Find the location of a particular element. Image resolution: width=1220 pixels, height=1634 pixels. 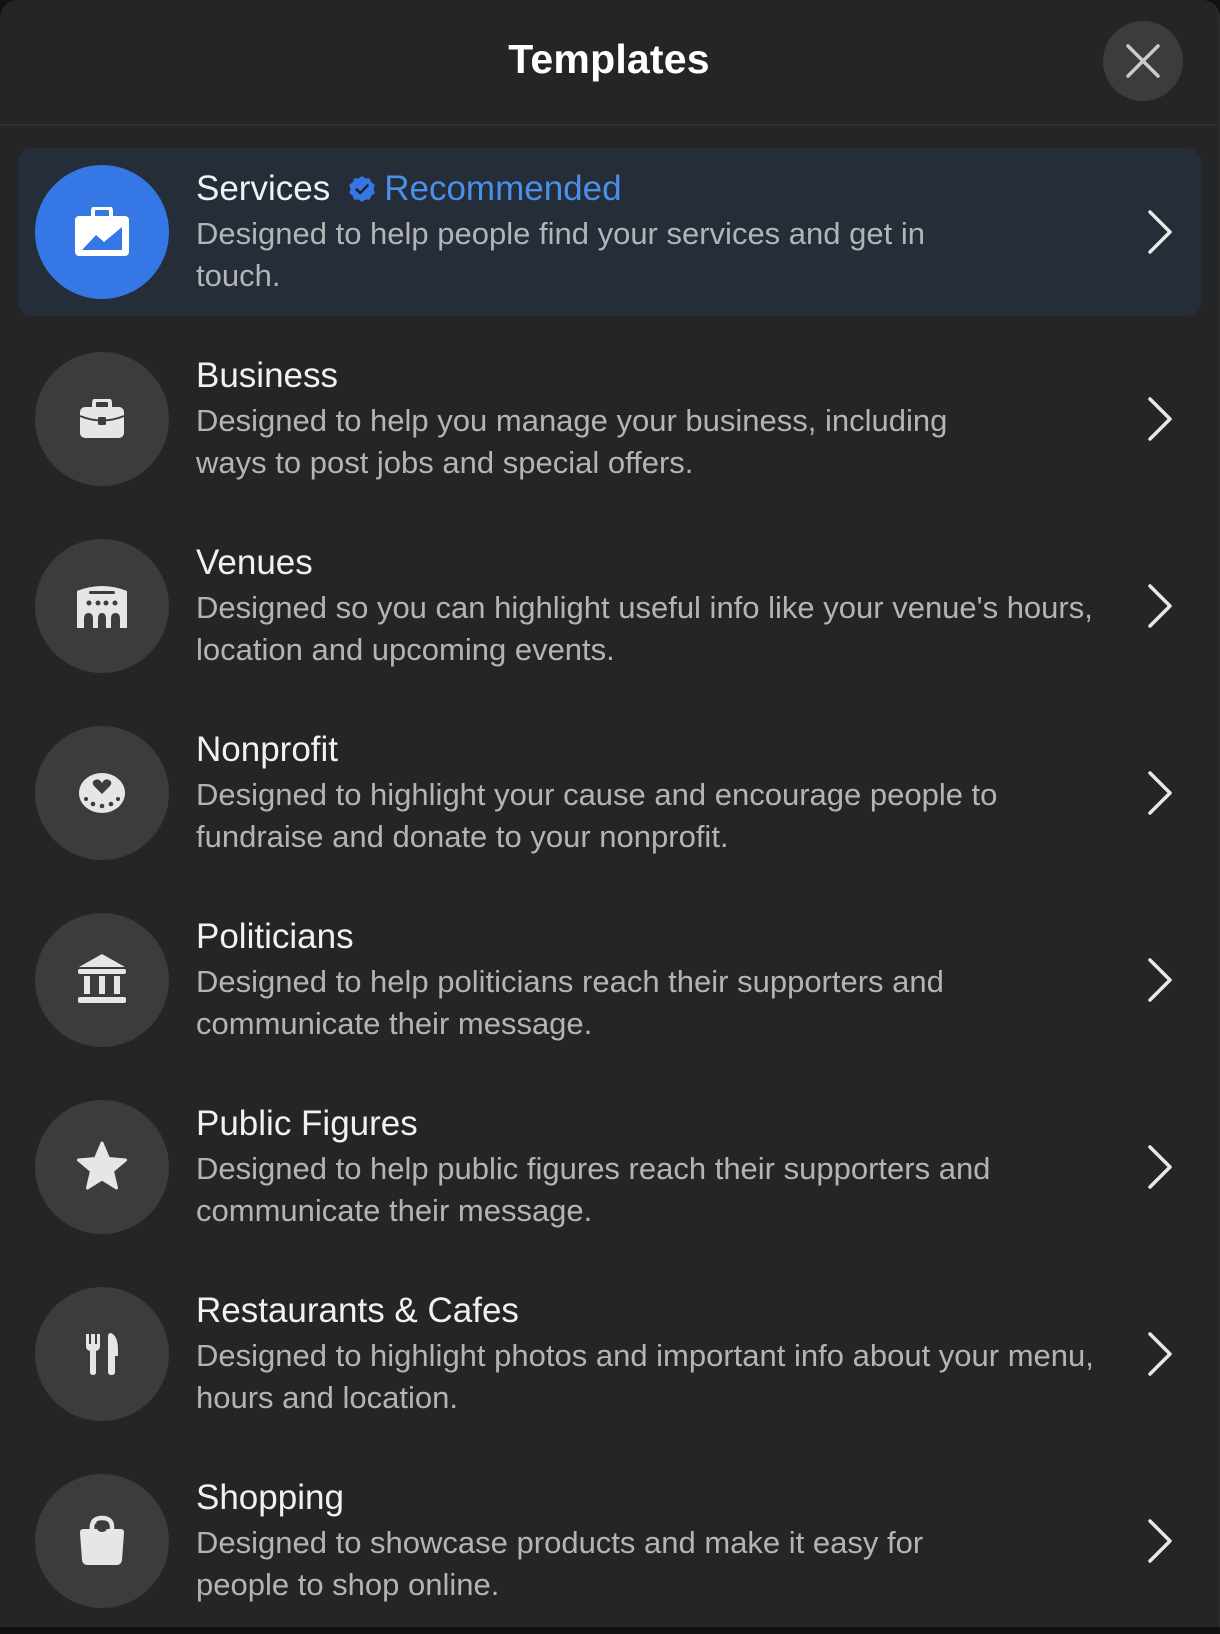

close-icon is located at coordinates (1143, 61).